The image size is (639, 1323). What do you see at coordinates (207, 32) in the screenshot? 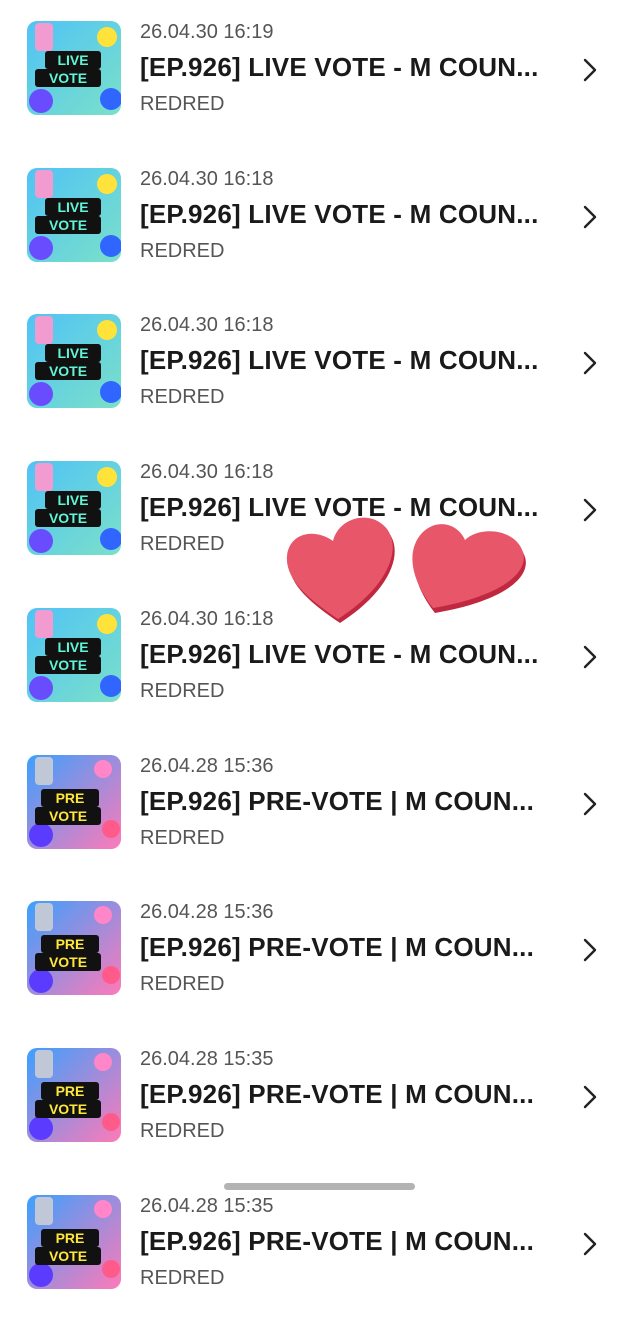
I see `item-timestamp: 26.04.30 16:19` at bounding box center [207, 32].